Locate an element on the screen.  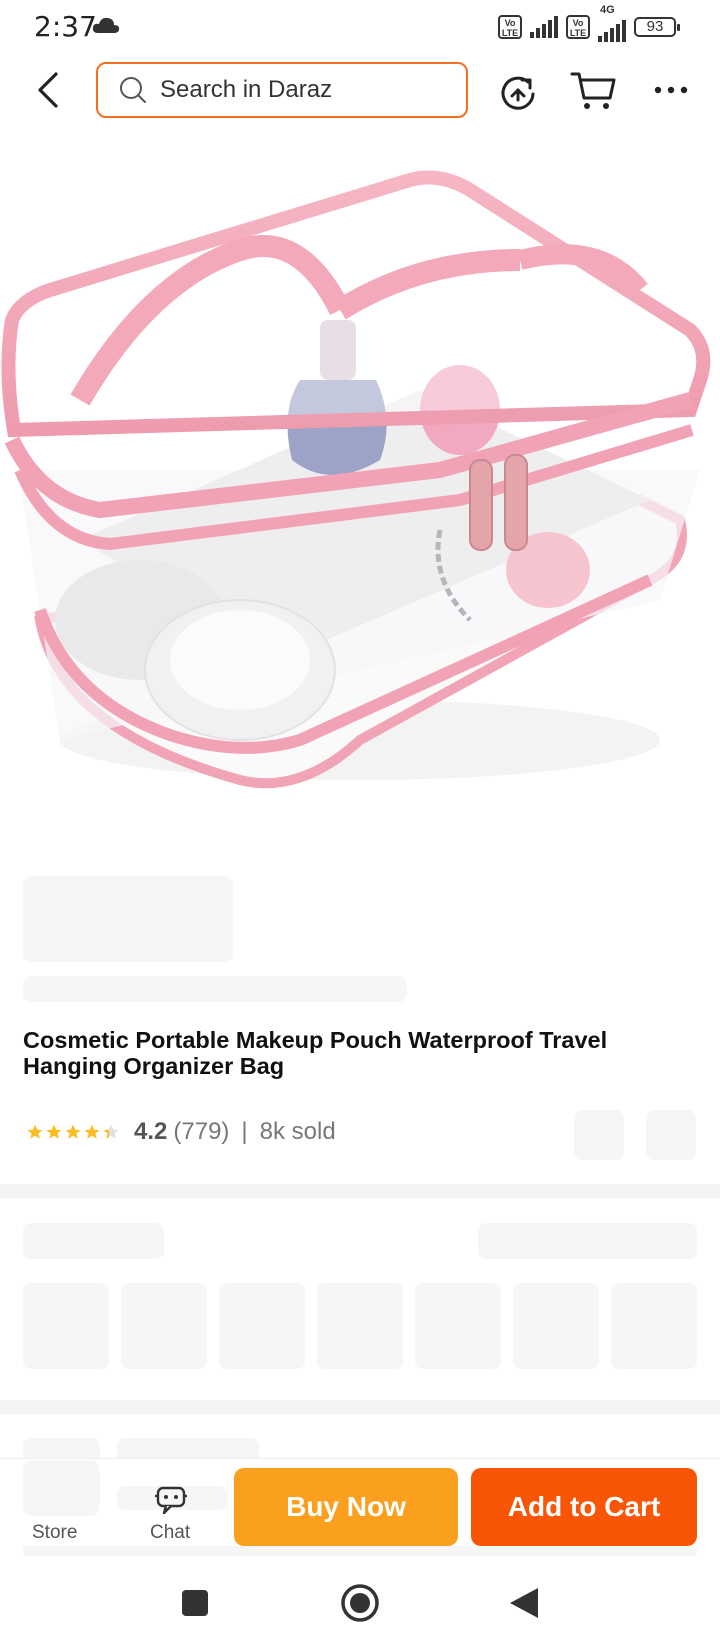
signal-icon is located at coordinates (544, 27).